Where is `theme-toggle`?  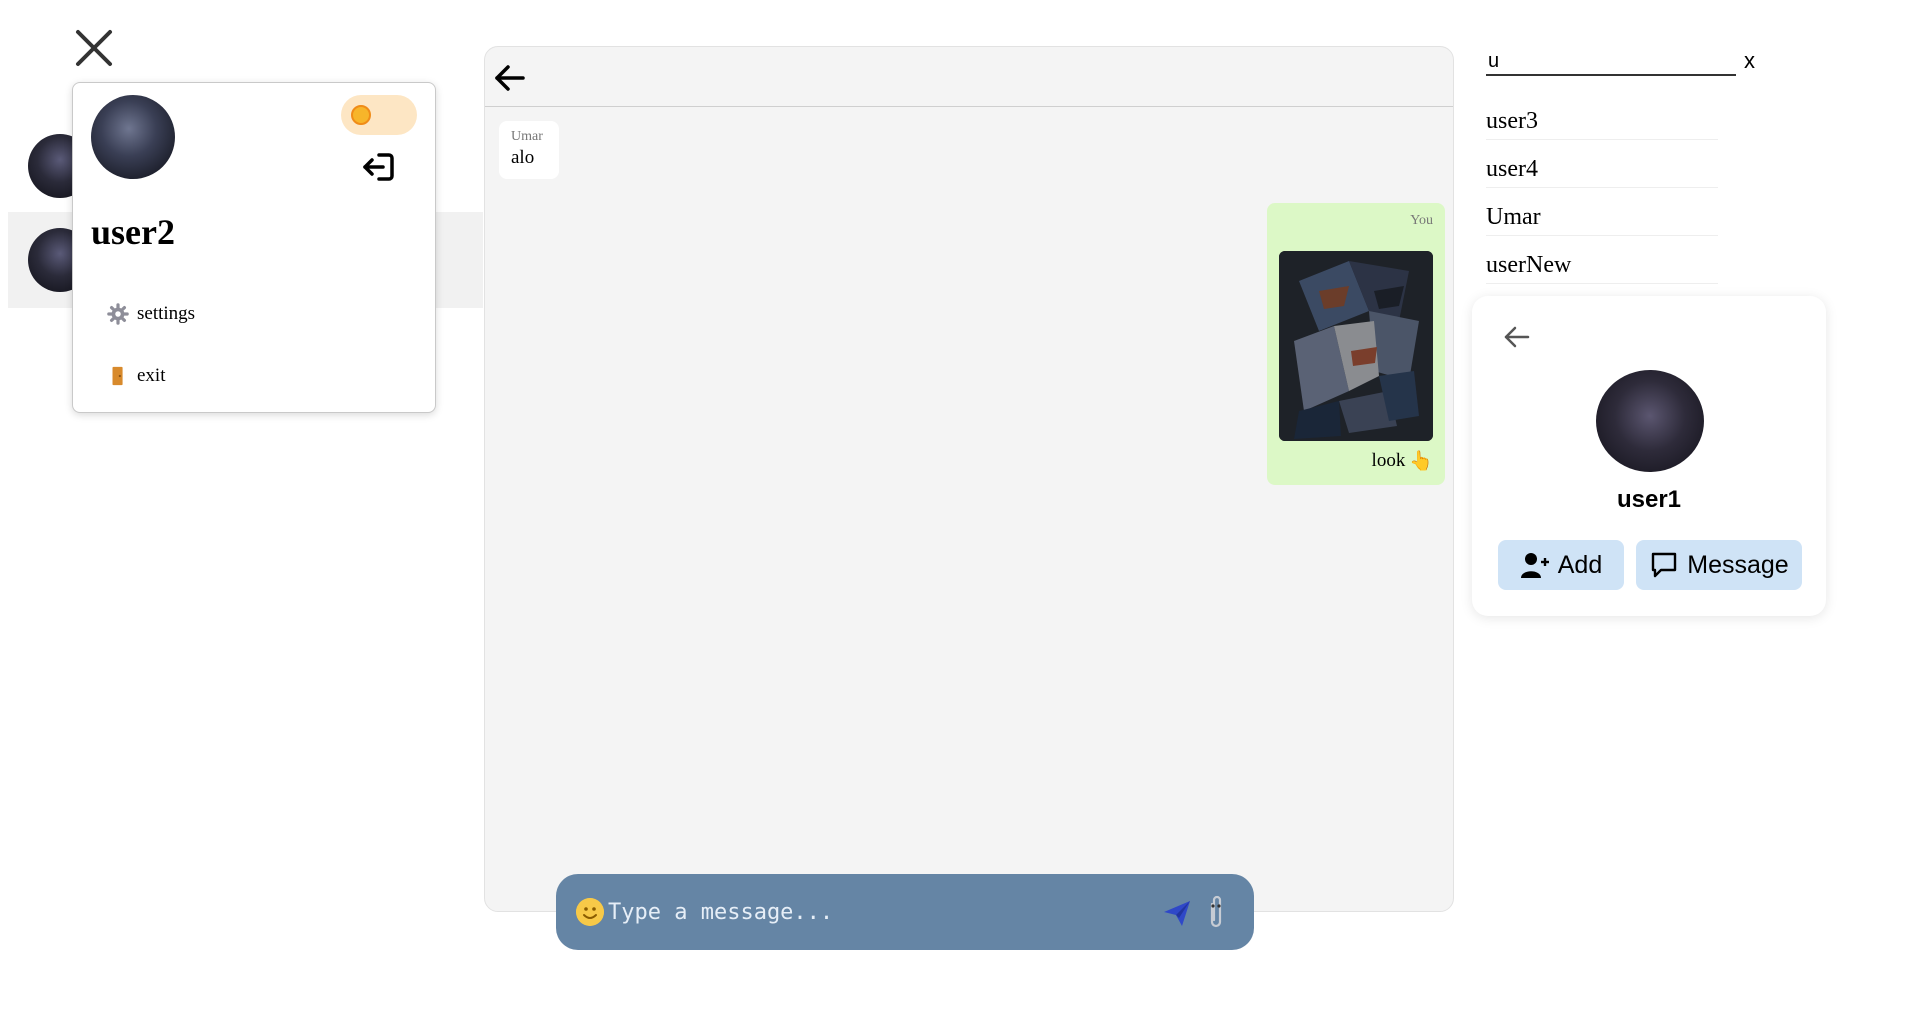
theme-toggle is located at coordinates (379, 115).